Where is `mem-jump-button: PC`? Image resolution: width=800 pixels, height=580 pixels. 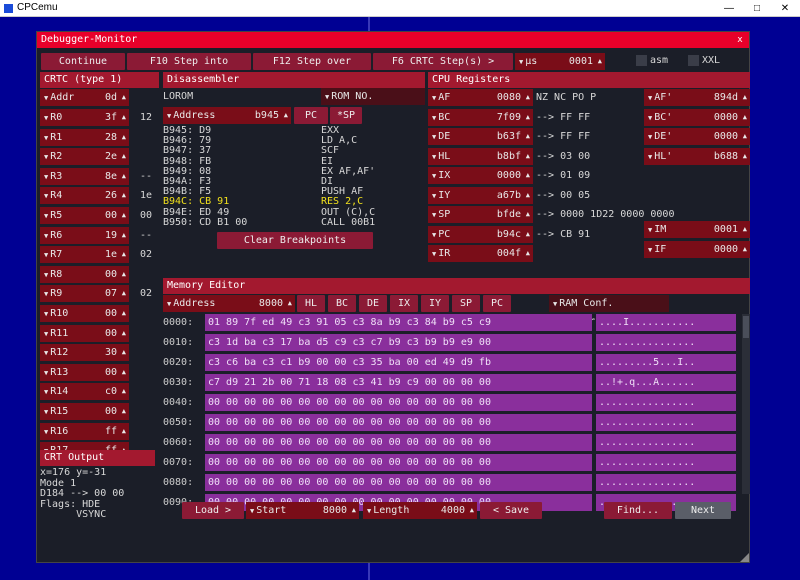 mem-jump-button: PC is located at coordinates (497, 303).